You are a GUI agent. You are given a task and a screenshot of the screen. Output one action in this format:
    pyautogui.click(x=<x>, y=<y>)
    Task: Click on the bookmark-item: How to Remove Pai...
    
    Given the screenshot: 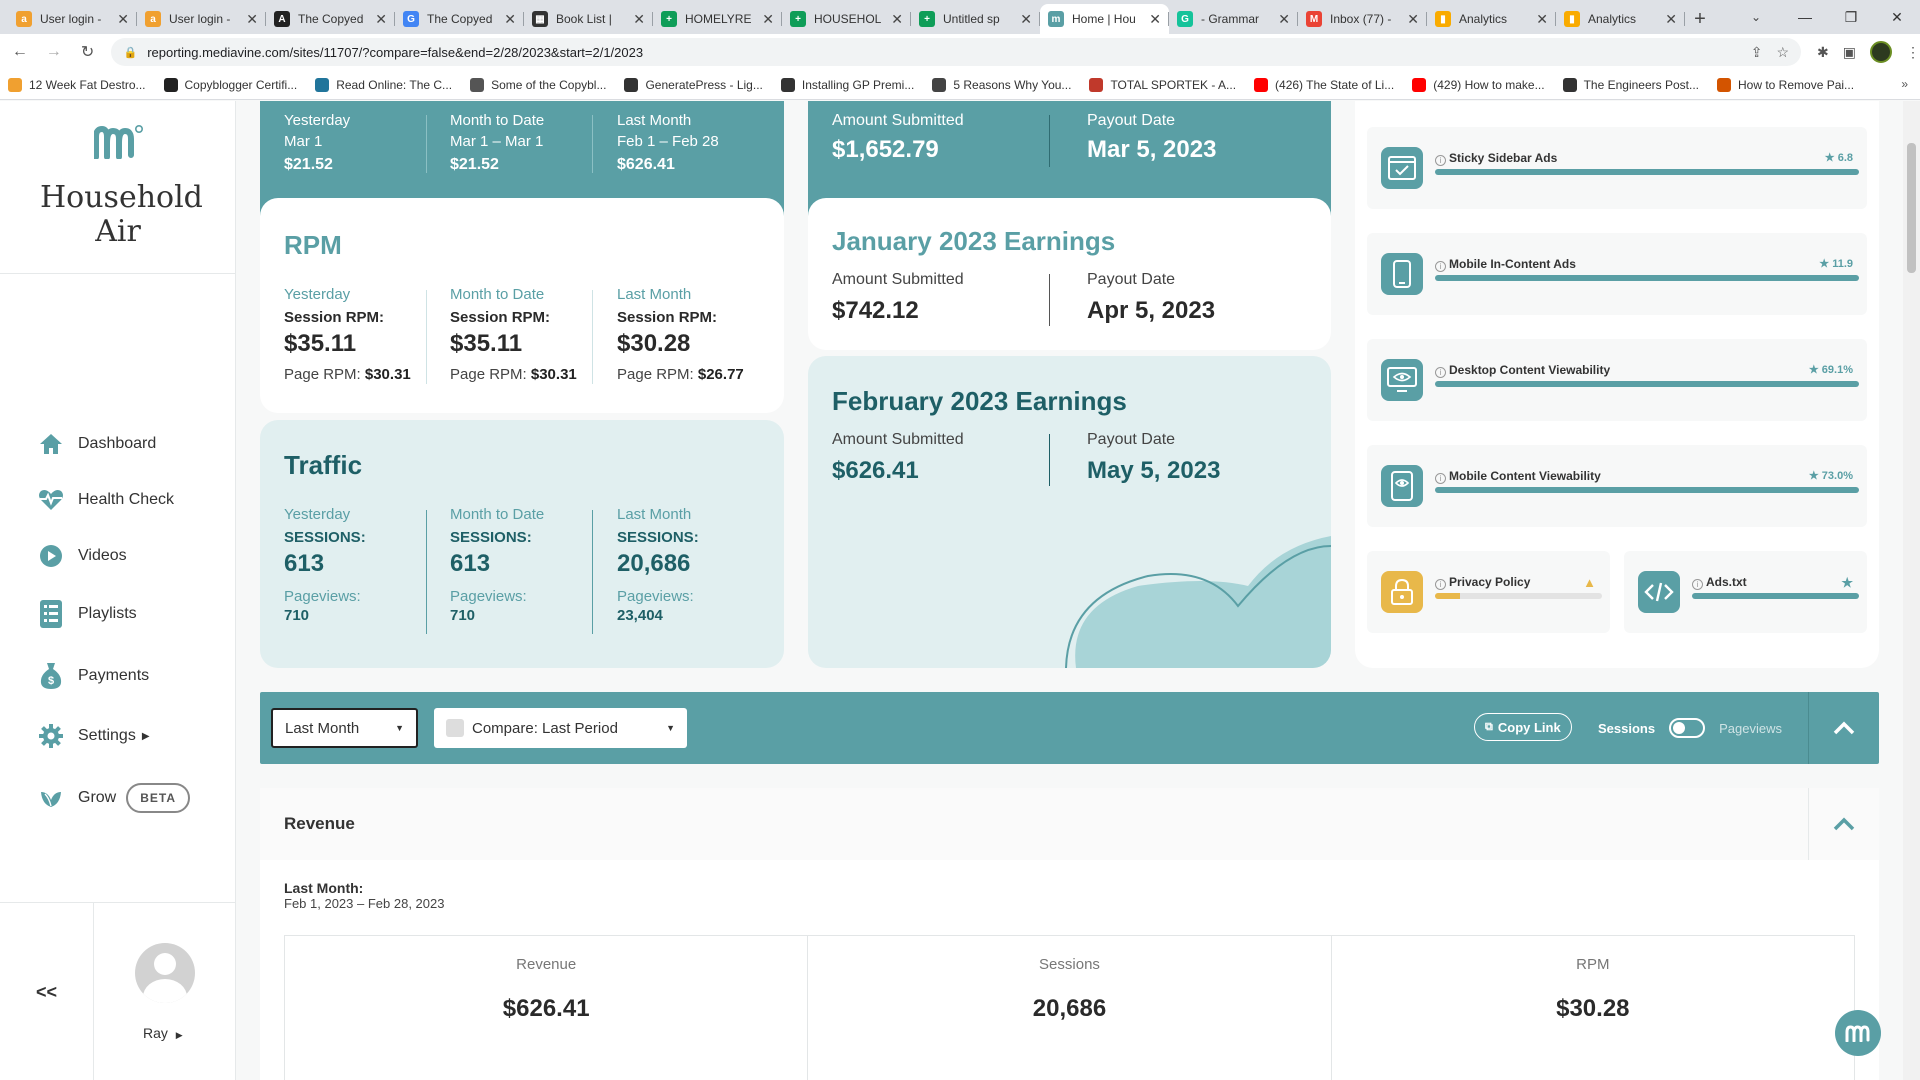 What is the action you would take?
    pyautogui.click(x=1786, y=84)
    